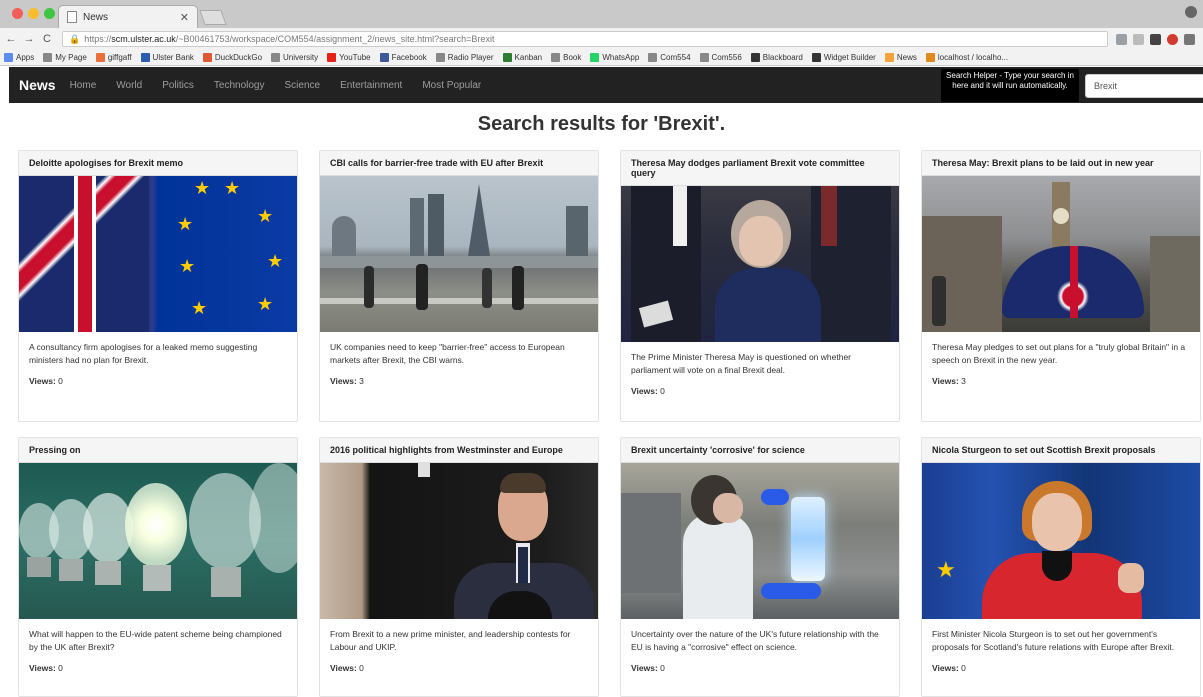 This screenshot has width=1203, height=697. I want to click on nav-home: Home, so click(83, 85).